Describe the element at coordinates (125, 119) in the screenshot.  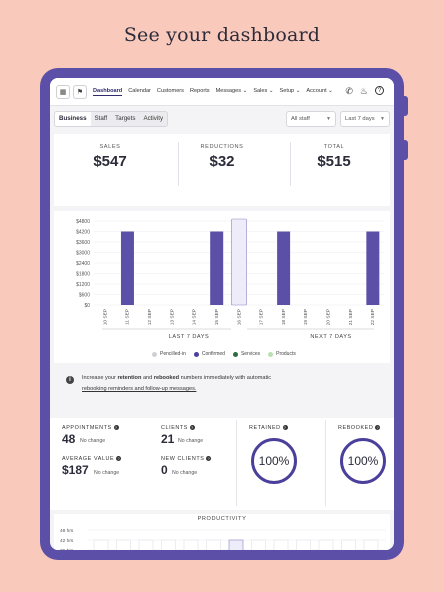
I see `tab-targets: Targets` at that location.